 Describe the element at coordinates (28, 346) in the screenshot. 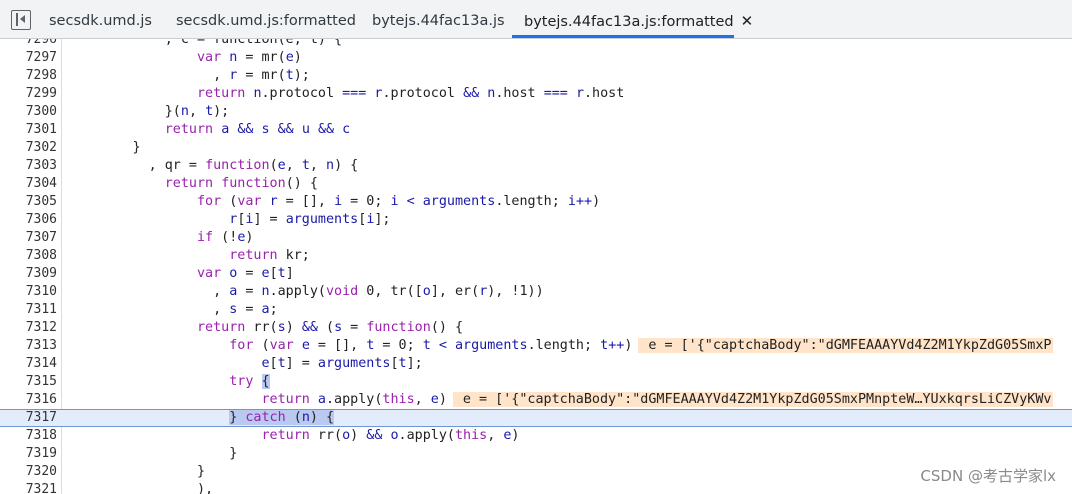

I see `line-number: 7313` at that location.